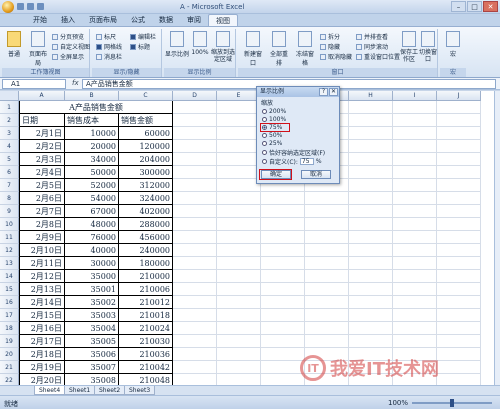 The width and height of the screenshot is (500, 409). What do you see at coordinates (92, 185) in the screenshot?
I see `table-cell: 52000` at bounding box center [92, 185].